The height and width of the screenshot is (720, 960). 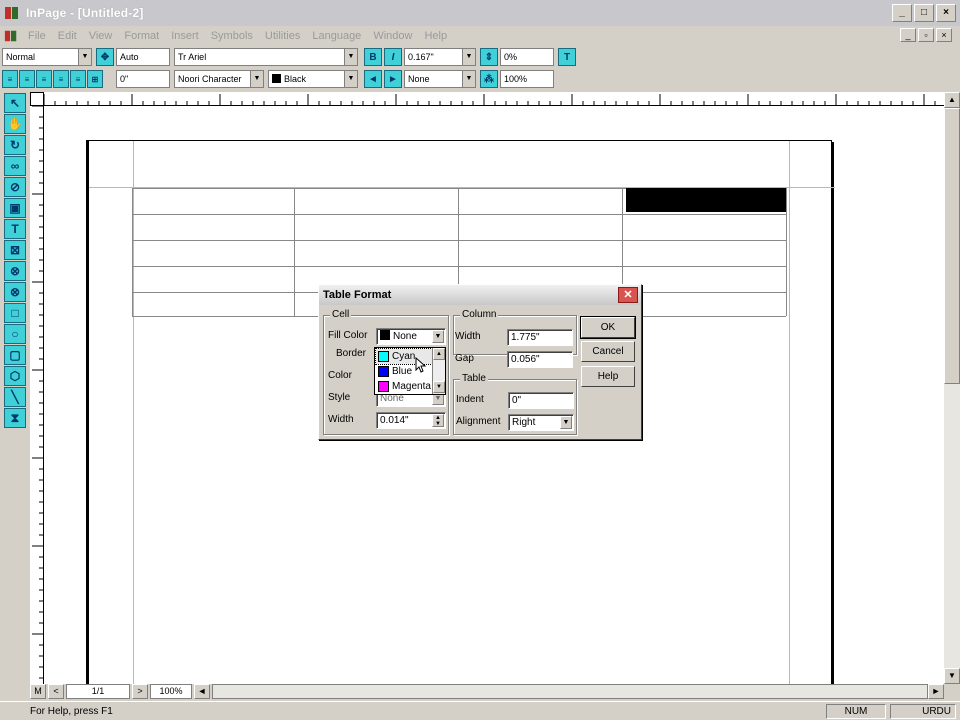 What do you see at coordinates (902, 13) in the screenshot?
I see `minimize-button: _` at bounding box center [902, 13].